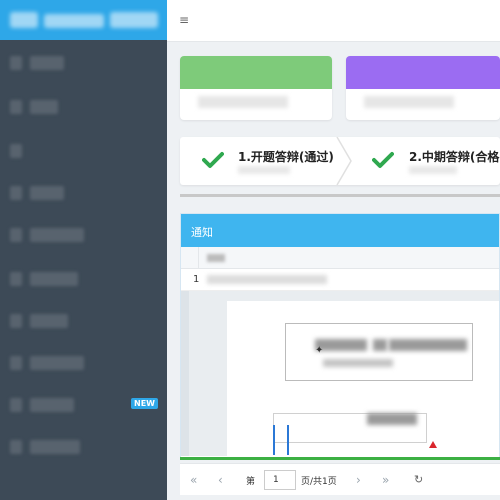 Image resolution: width=500 pixels, height=500 pixels. Describe the element at coordinates (83, 20) in the screenshot. I see `brand-logo` at that location.